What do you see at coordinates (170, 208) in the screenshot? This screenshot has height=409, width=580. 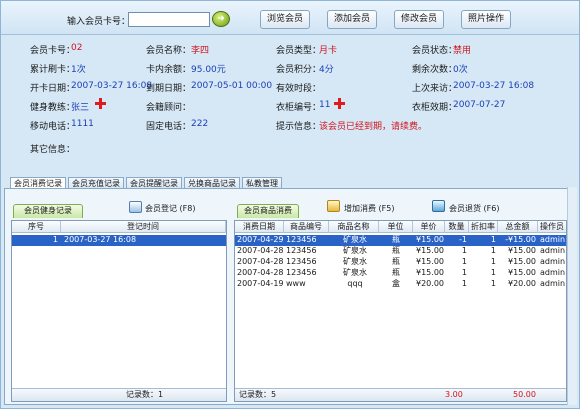 I see `member-register-button: 会员登记 (F8)` at bounding box center [170, 208].